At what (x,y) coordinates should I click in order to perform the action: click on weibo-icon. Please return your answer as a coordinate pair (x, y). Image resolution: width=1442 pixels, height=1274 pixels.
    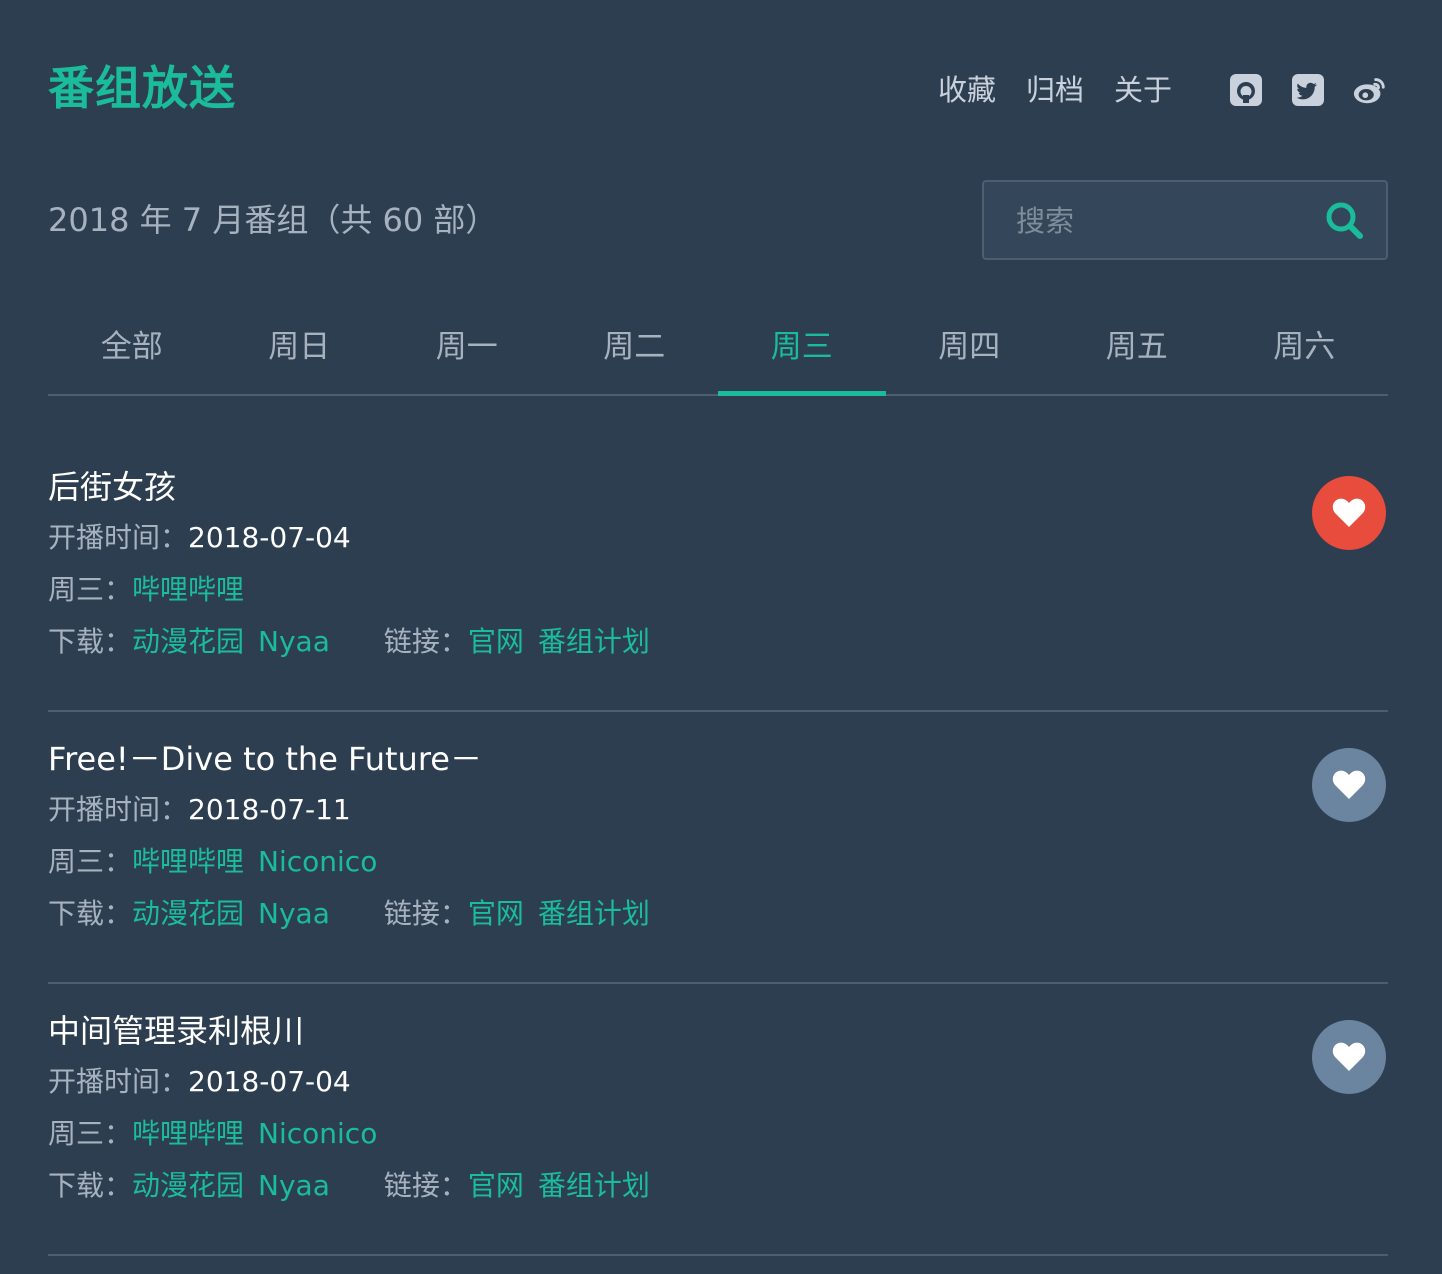
    Looking at the image, I should click on (1370, 90).